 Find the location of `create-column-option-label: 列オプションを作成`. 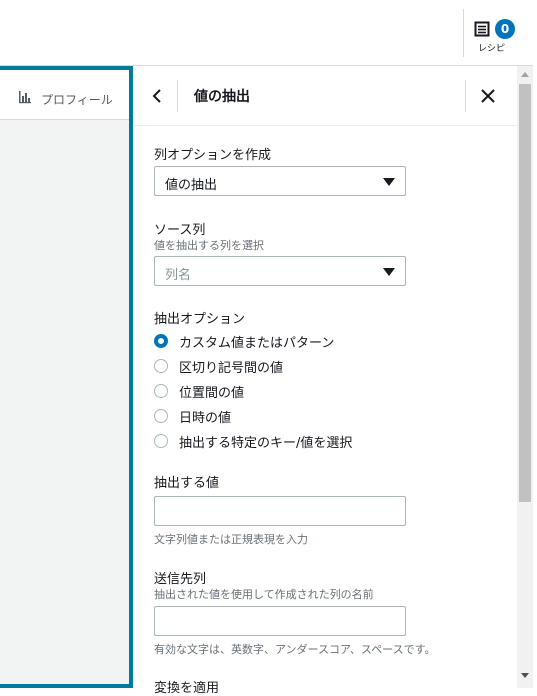

create-column-option-label: 列オプションを作成 is located at coordinates (213, 155).